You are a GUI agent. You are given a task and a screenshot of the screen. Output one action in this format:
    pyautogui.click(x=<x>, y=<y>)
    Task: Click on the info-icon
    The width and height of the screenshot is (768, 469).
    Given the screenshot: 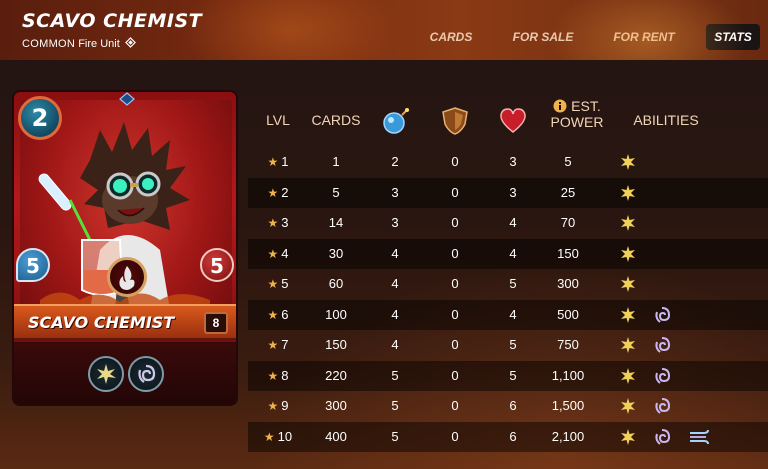 What is the action you would take?
    pyautogui.click(x=560, y=106)
    